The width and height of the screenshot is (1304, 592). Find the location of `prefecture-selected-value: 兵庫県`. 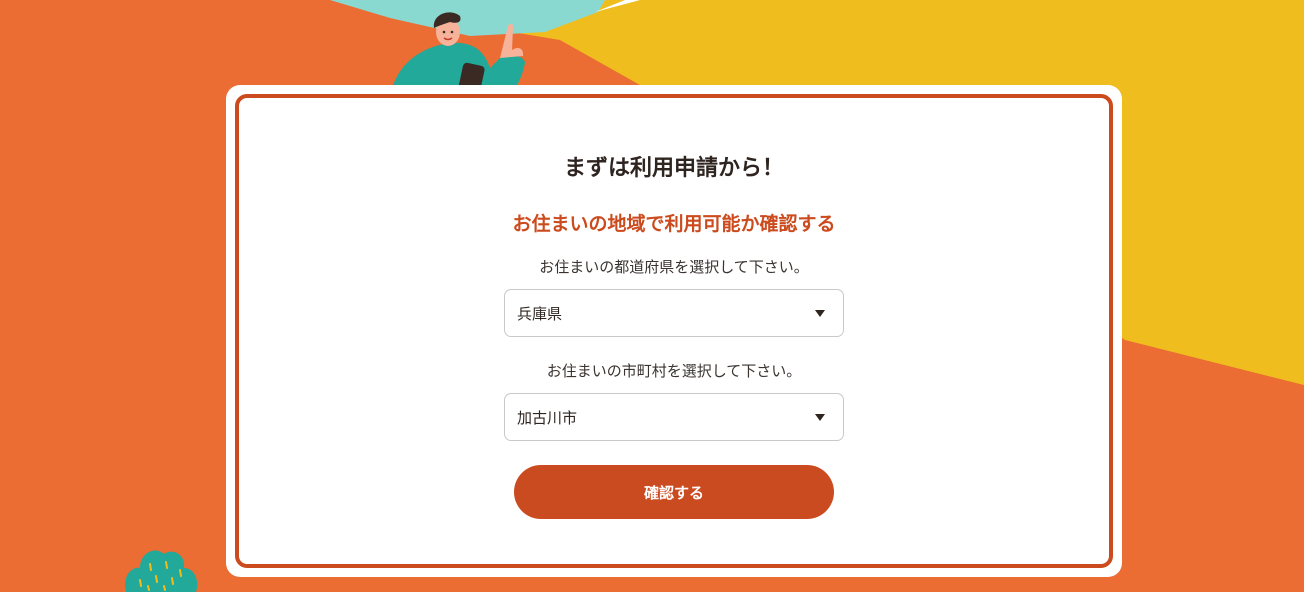

prefecture-selected-value: 兵庫県 is located at coordinates (540, 313).